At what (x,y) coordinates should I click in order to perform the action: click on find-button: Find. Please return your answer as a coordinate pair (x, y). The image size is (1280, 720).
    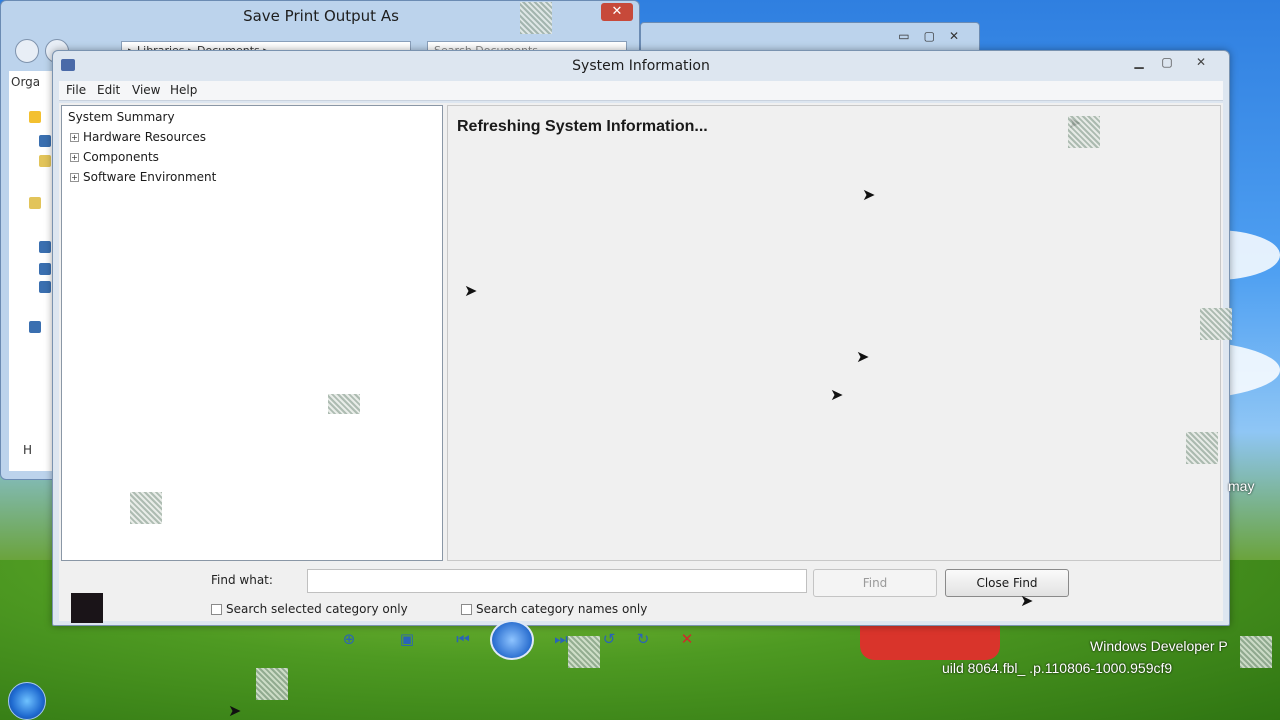
    Looking at the image, I should click on (875, 583).